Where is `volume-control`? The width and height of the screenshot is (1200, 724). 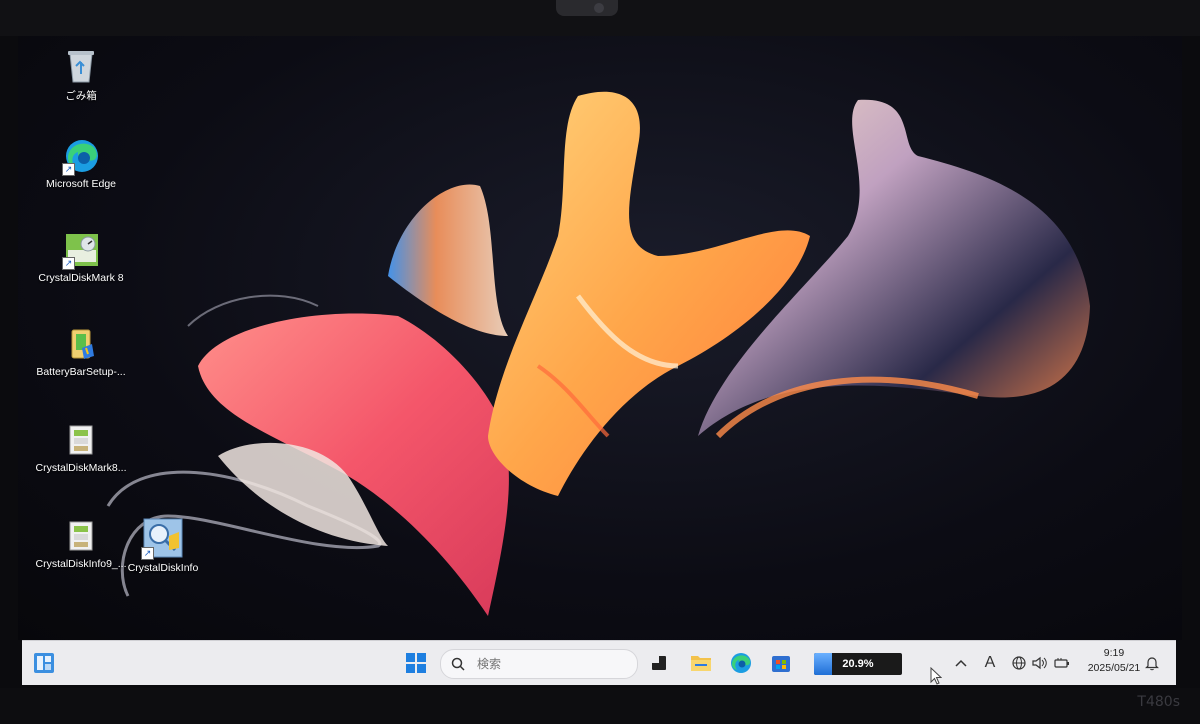
volume-control is located at coordinates (1040, 663).